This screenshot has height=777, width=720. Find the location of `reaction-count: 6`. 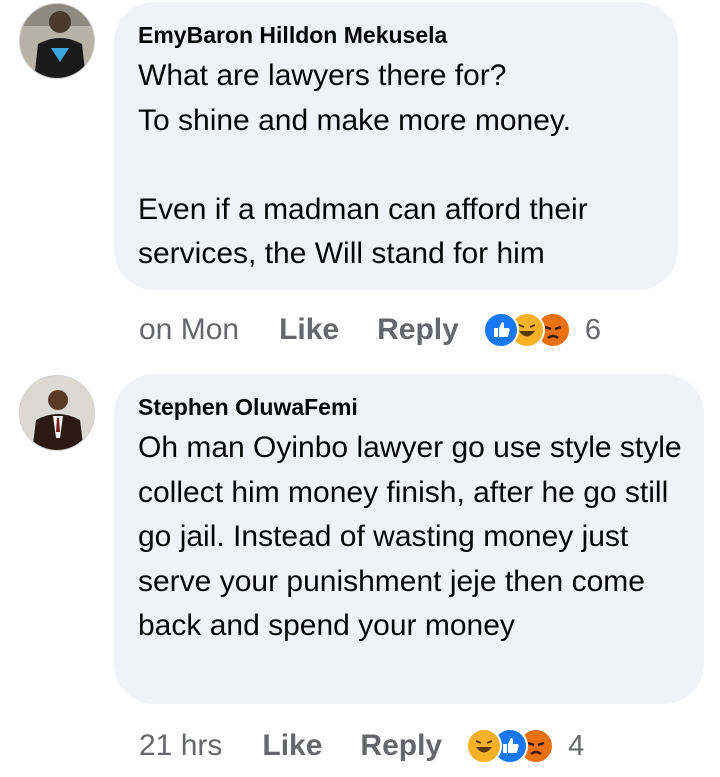

reaction-count: 6 is located at coordinates (593, 330).